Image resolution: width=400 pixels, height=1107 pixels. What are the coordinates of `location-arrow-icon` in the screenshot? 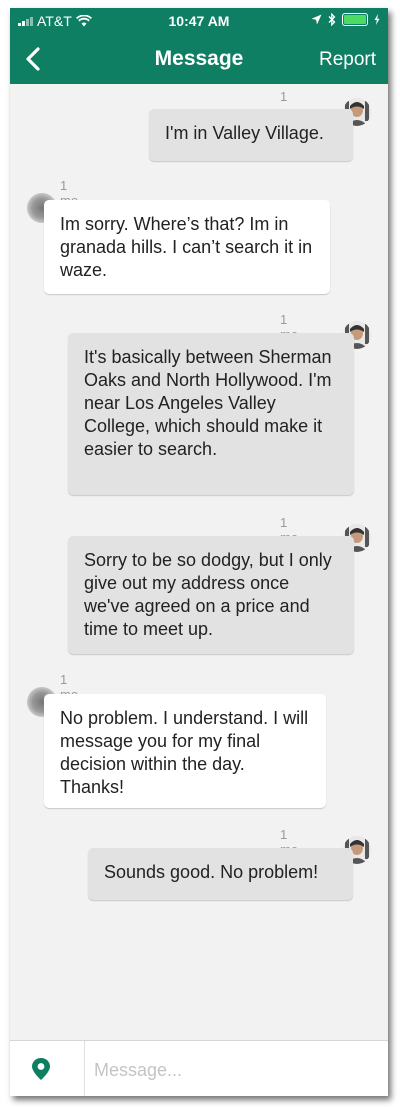 It's located at (316, 19).